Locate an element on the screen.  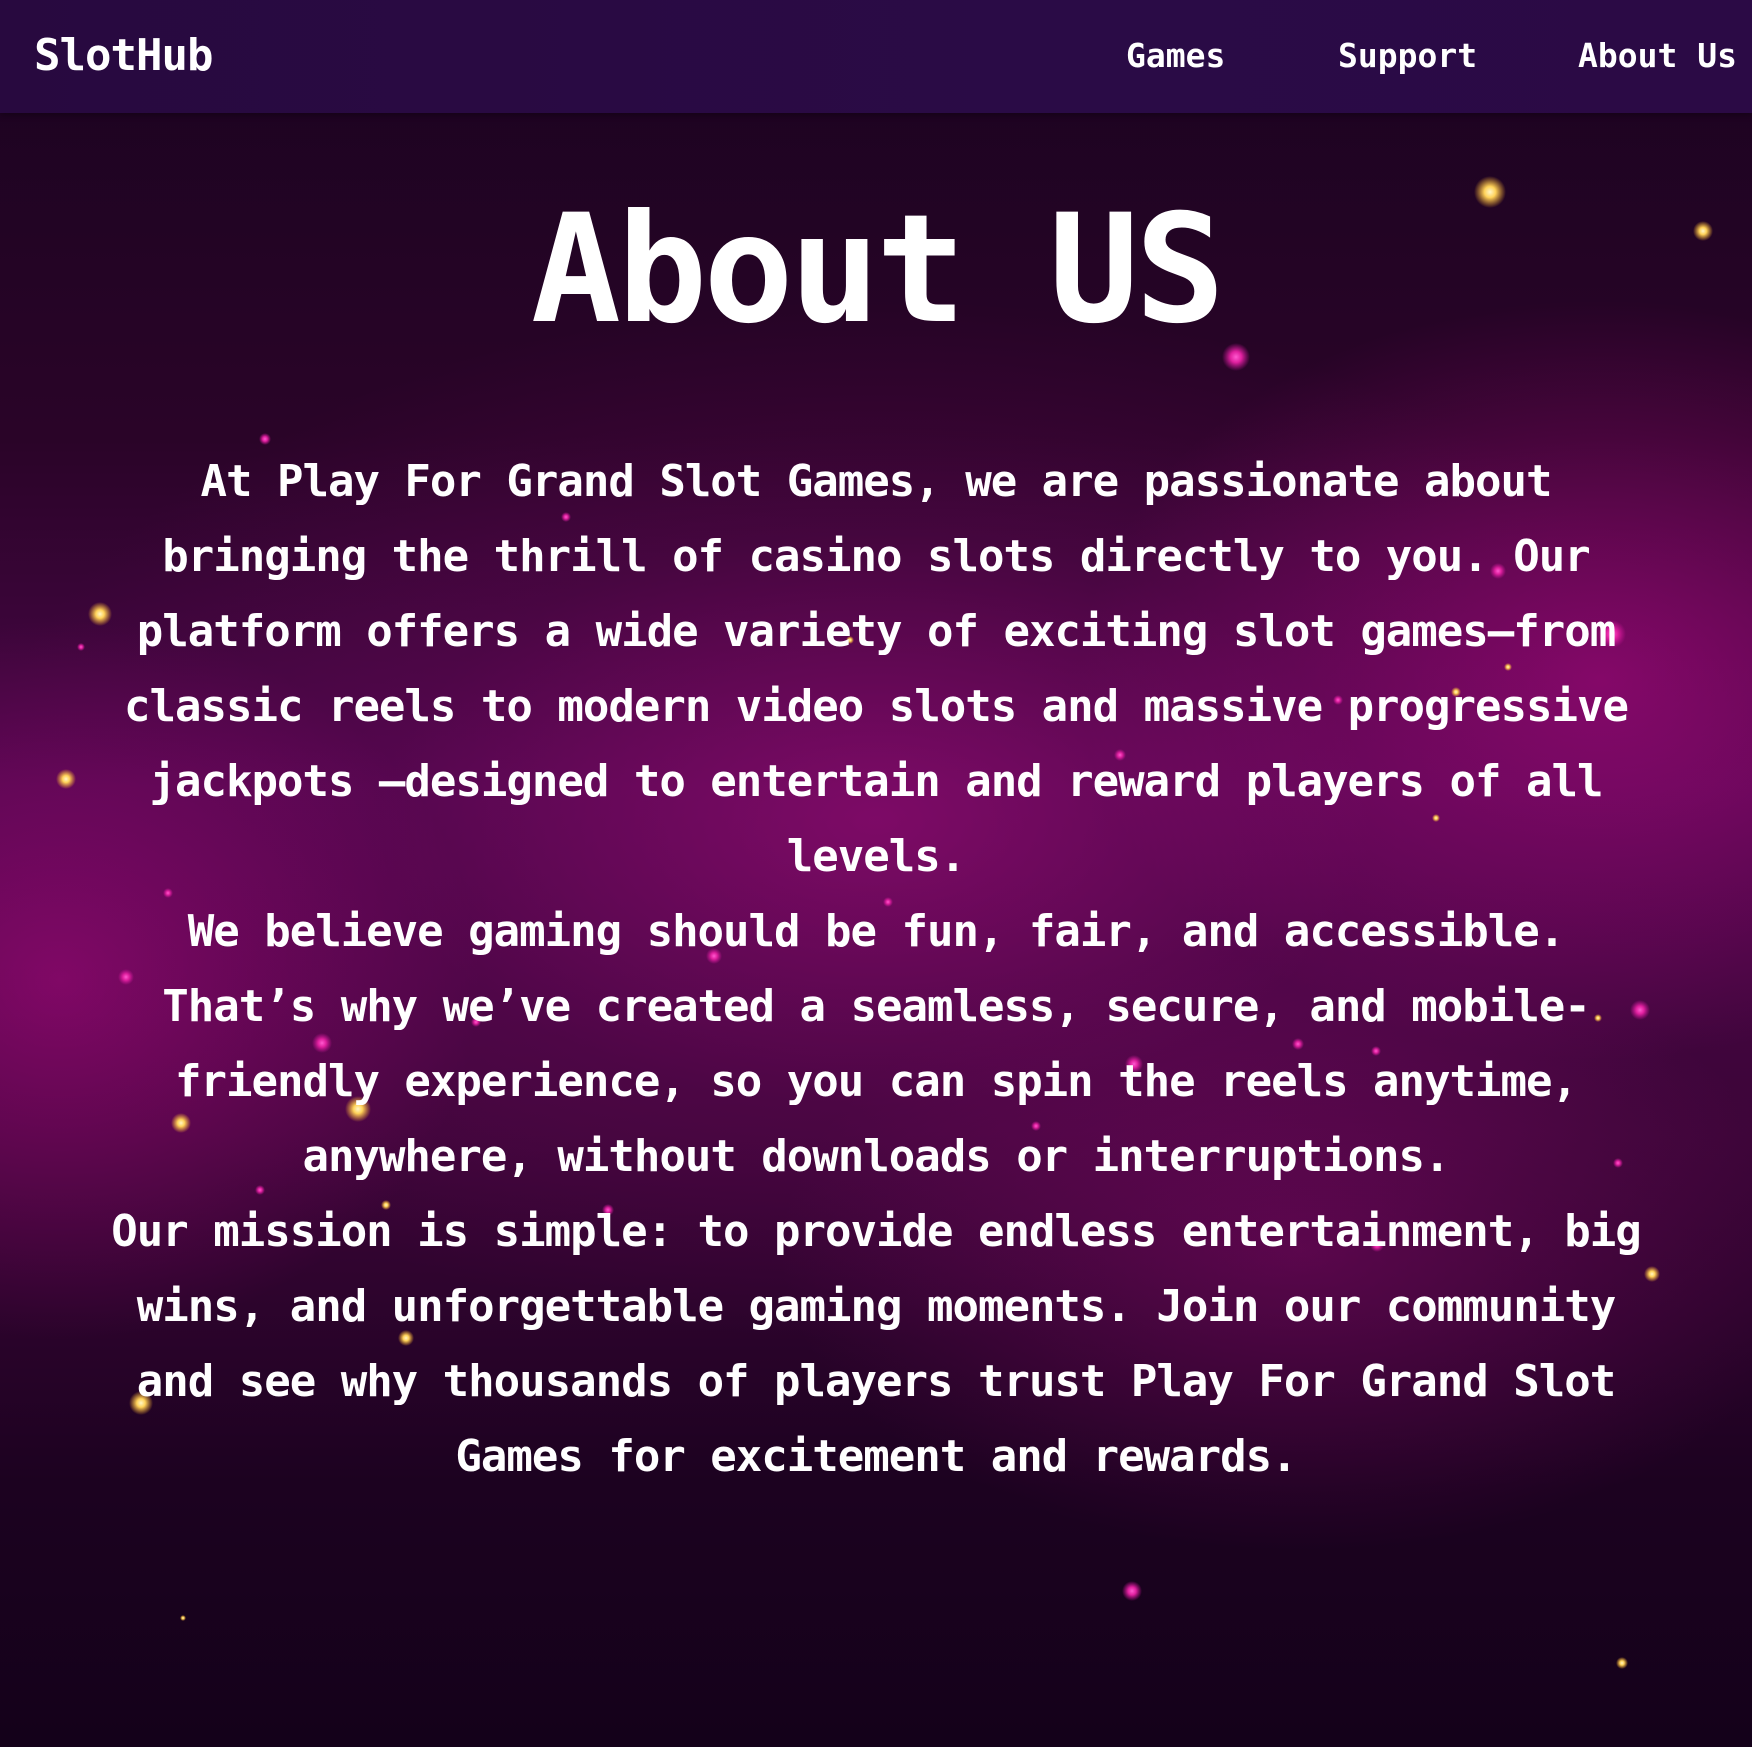
nav-link-about-us: About Us is located at coordinates (1657, 56).